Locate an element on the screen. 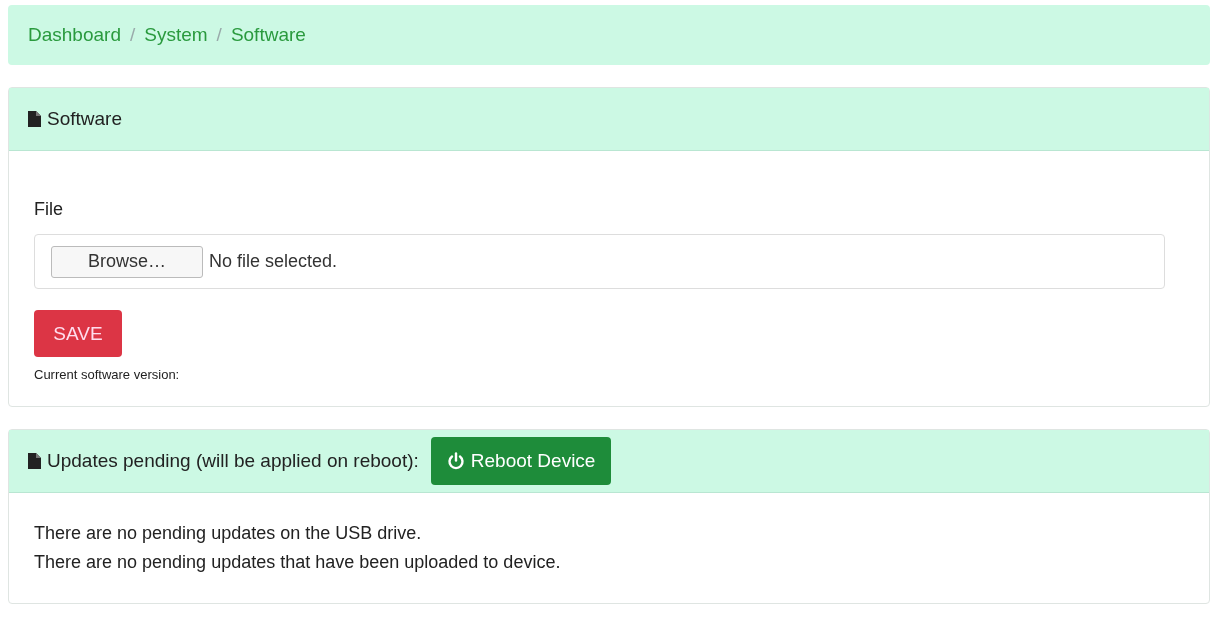 The image size is (1212, 630). card-title: Updates pending (will be applied on reboot): is located at coordinates (233, 461).